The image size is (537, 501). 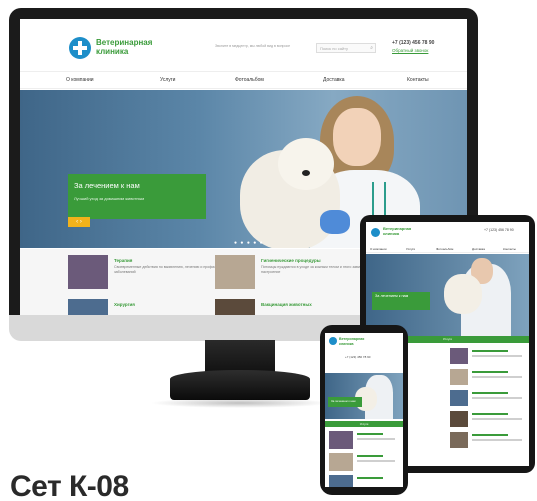 I want to click on tablet-nav-item: Услуги, so click(x=410, y=249).